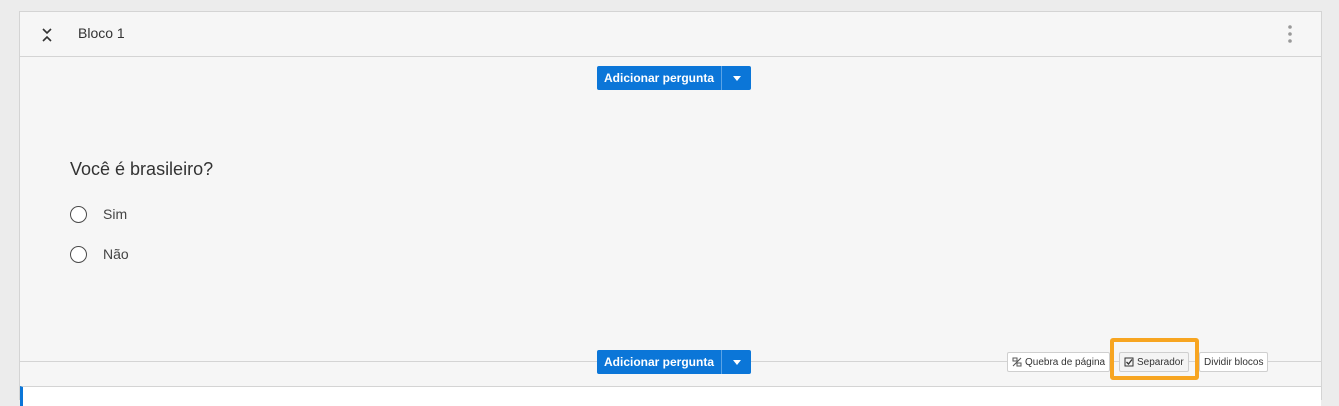  What do you see at coordinates (115, 214) in the screenshot?
I see `choice-label: Sim` at bounding box center [115, 214].